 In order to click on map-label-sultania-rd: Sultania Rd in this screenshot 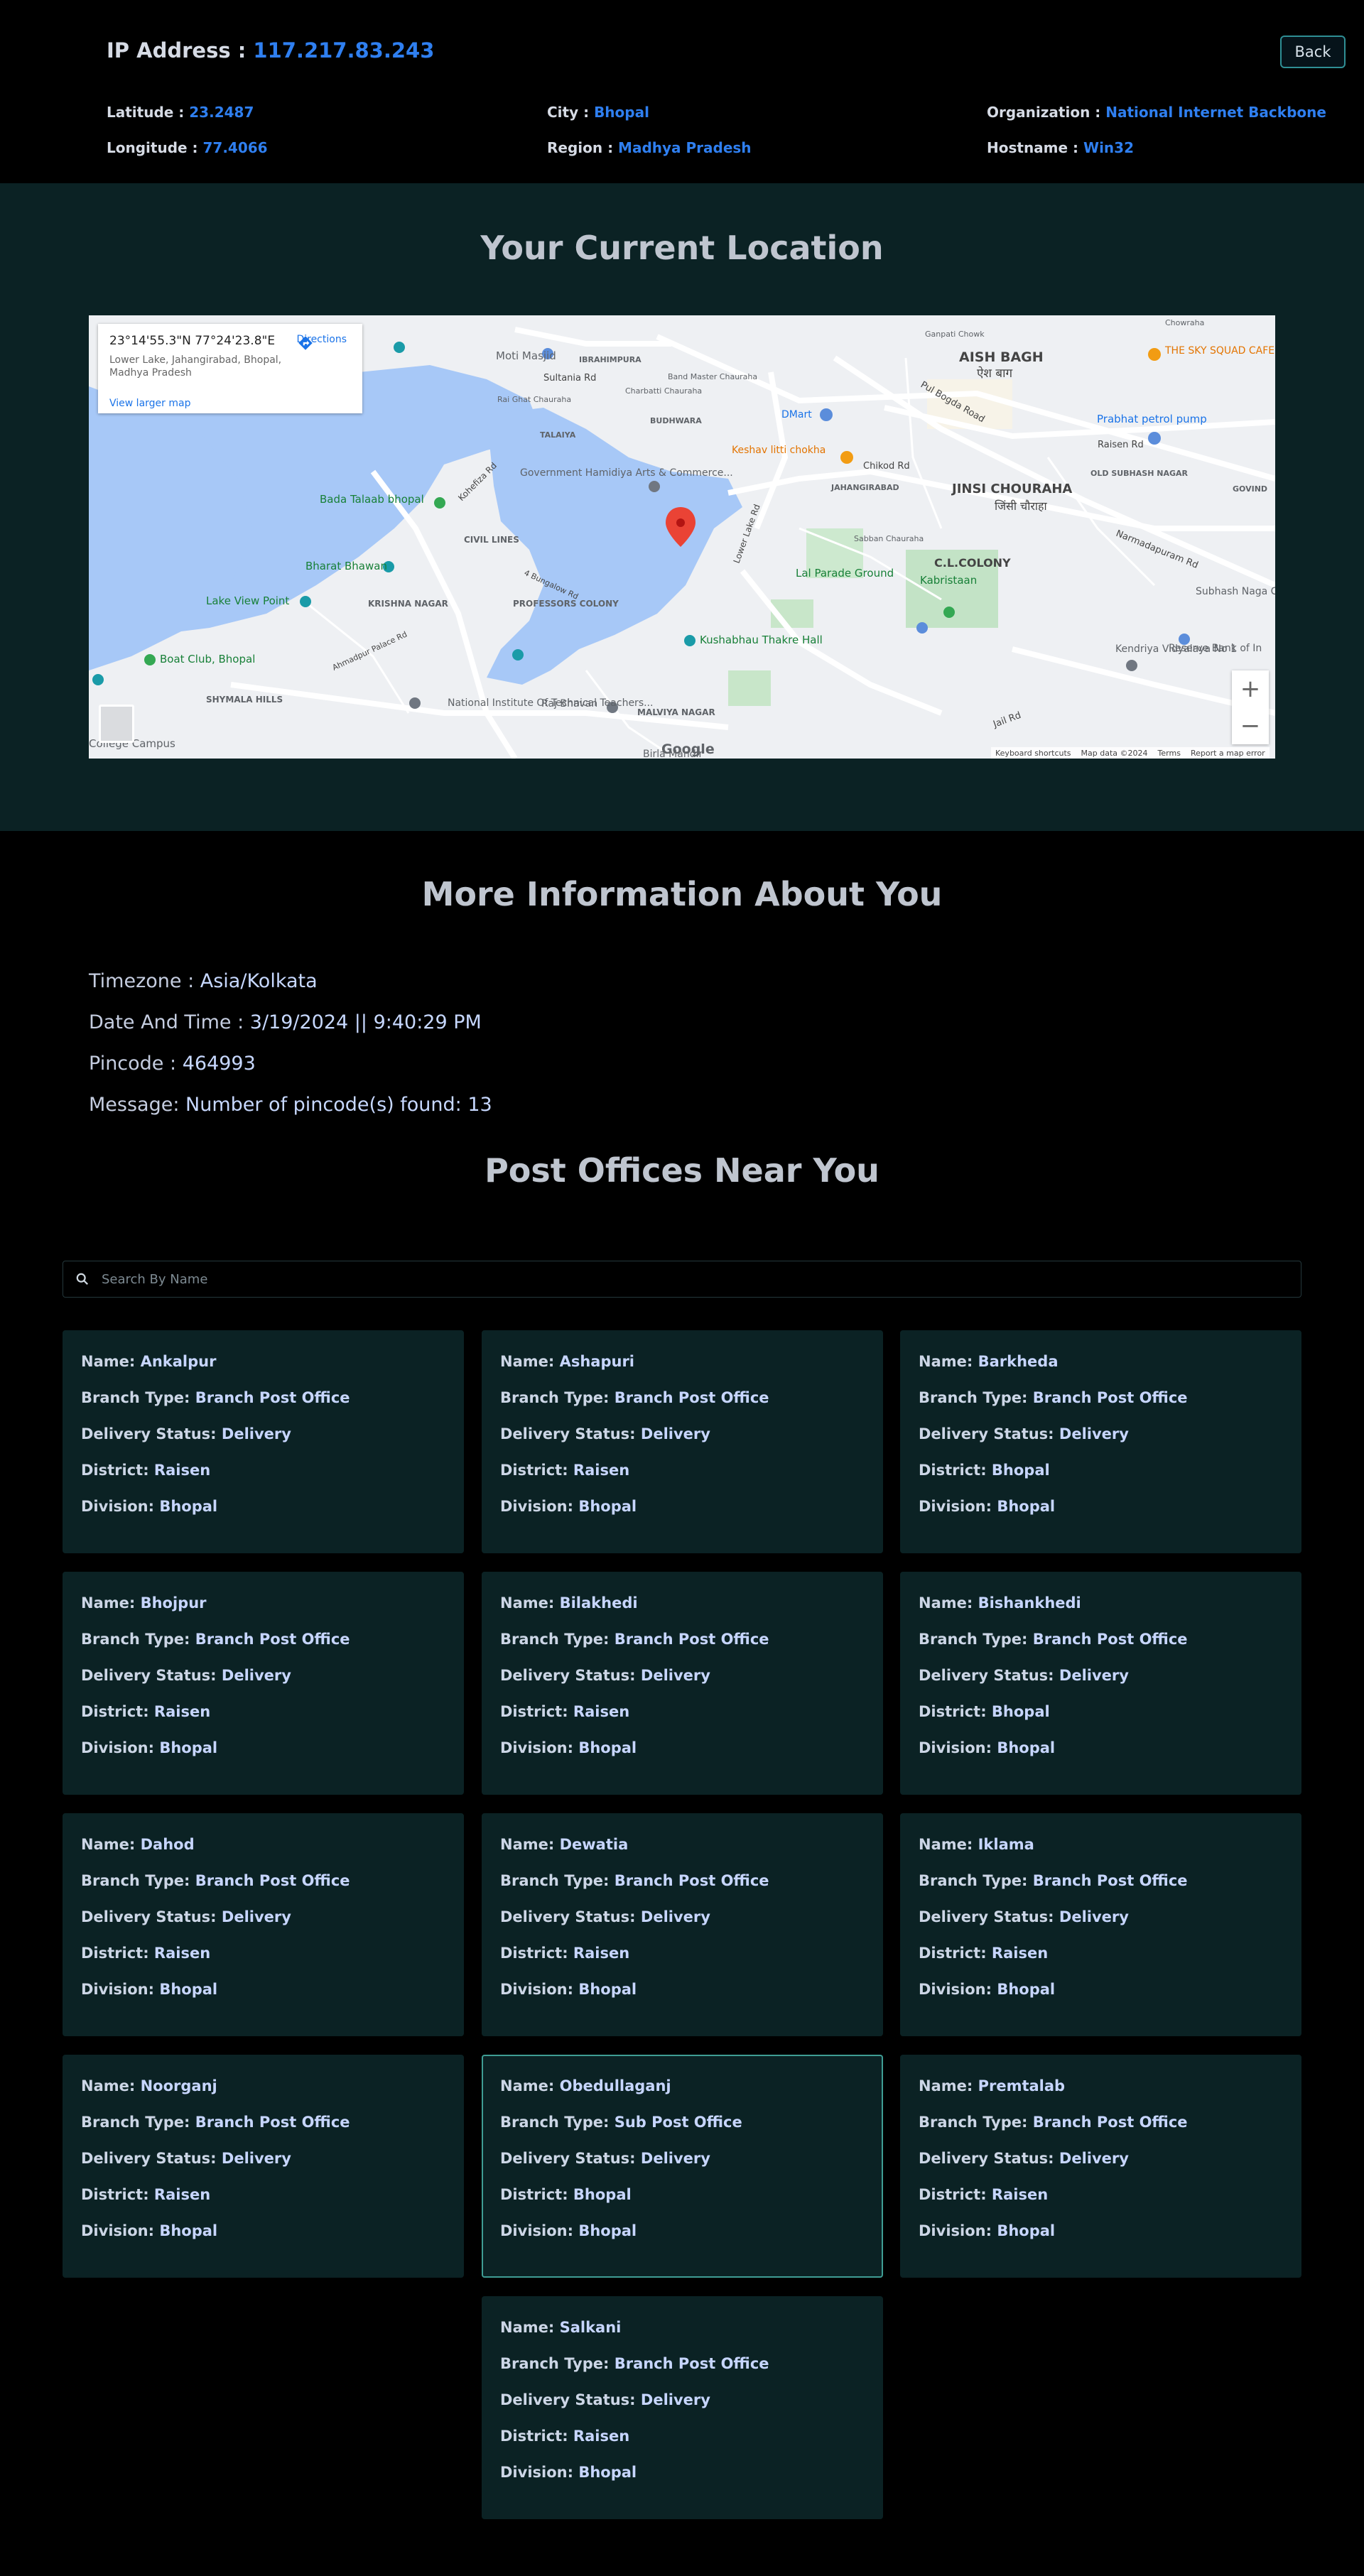, I will do `click(570, 378)`.